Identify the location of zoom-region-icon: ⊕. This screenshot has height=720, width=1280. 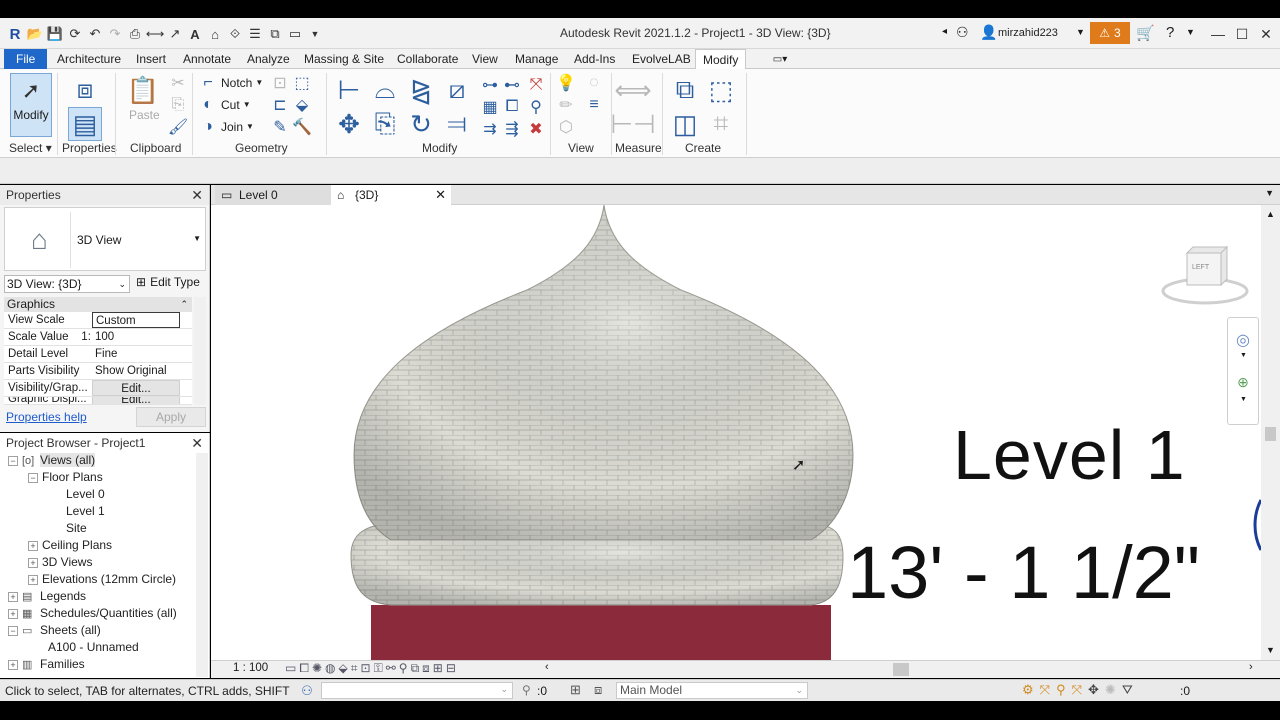
(1243, 382).